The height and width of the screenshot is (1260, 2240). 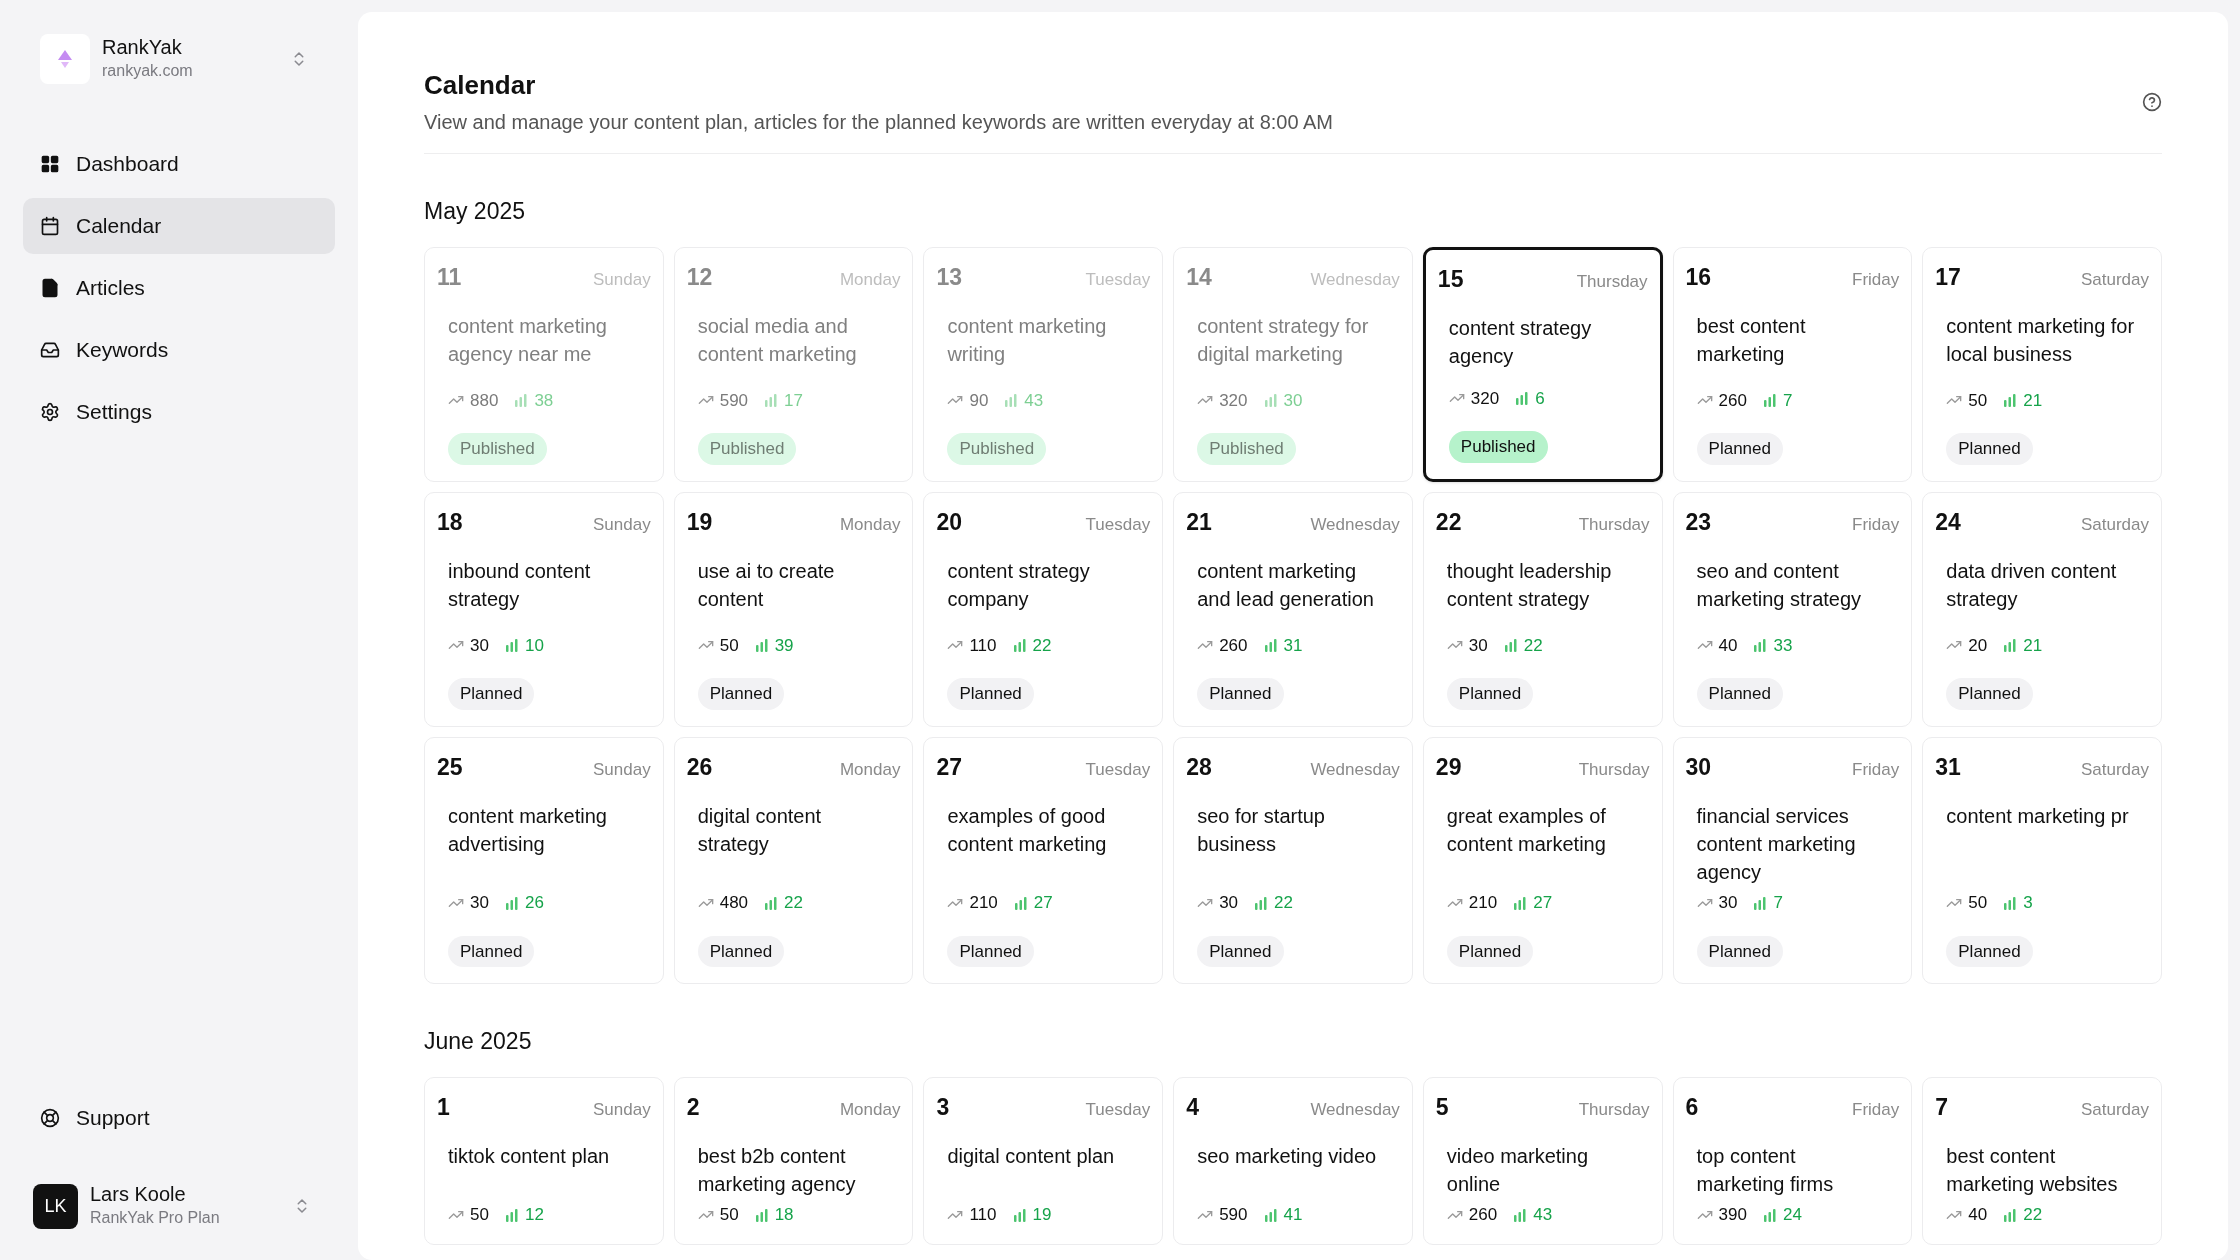 I want to click on search-volume: 320, so click(x=1485, y=398).